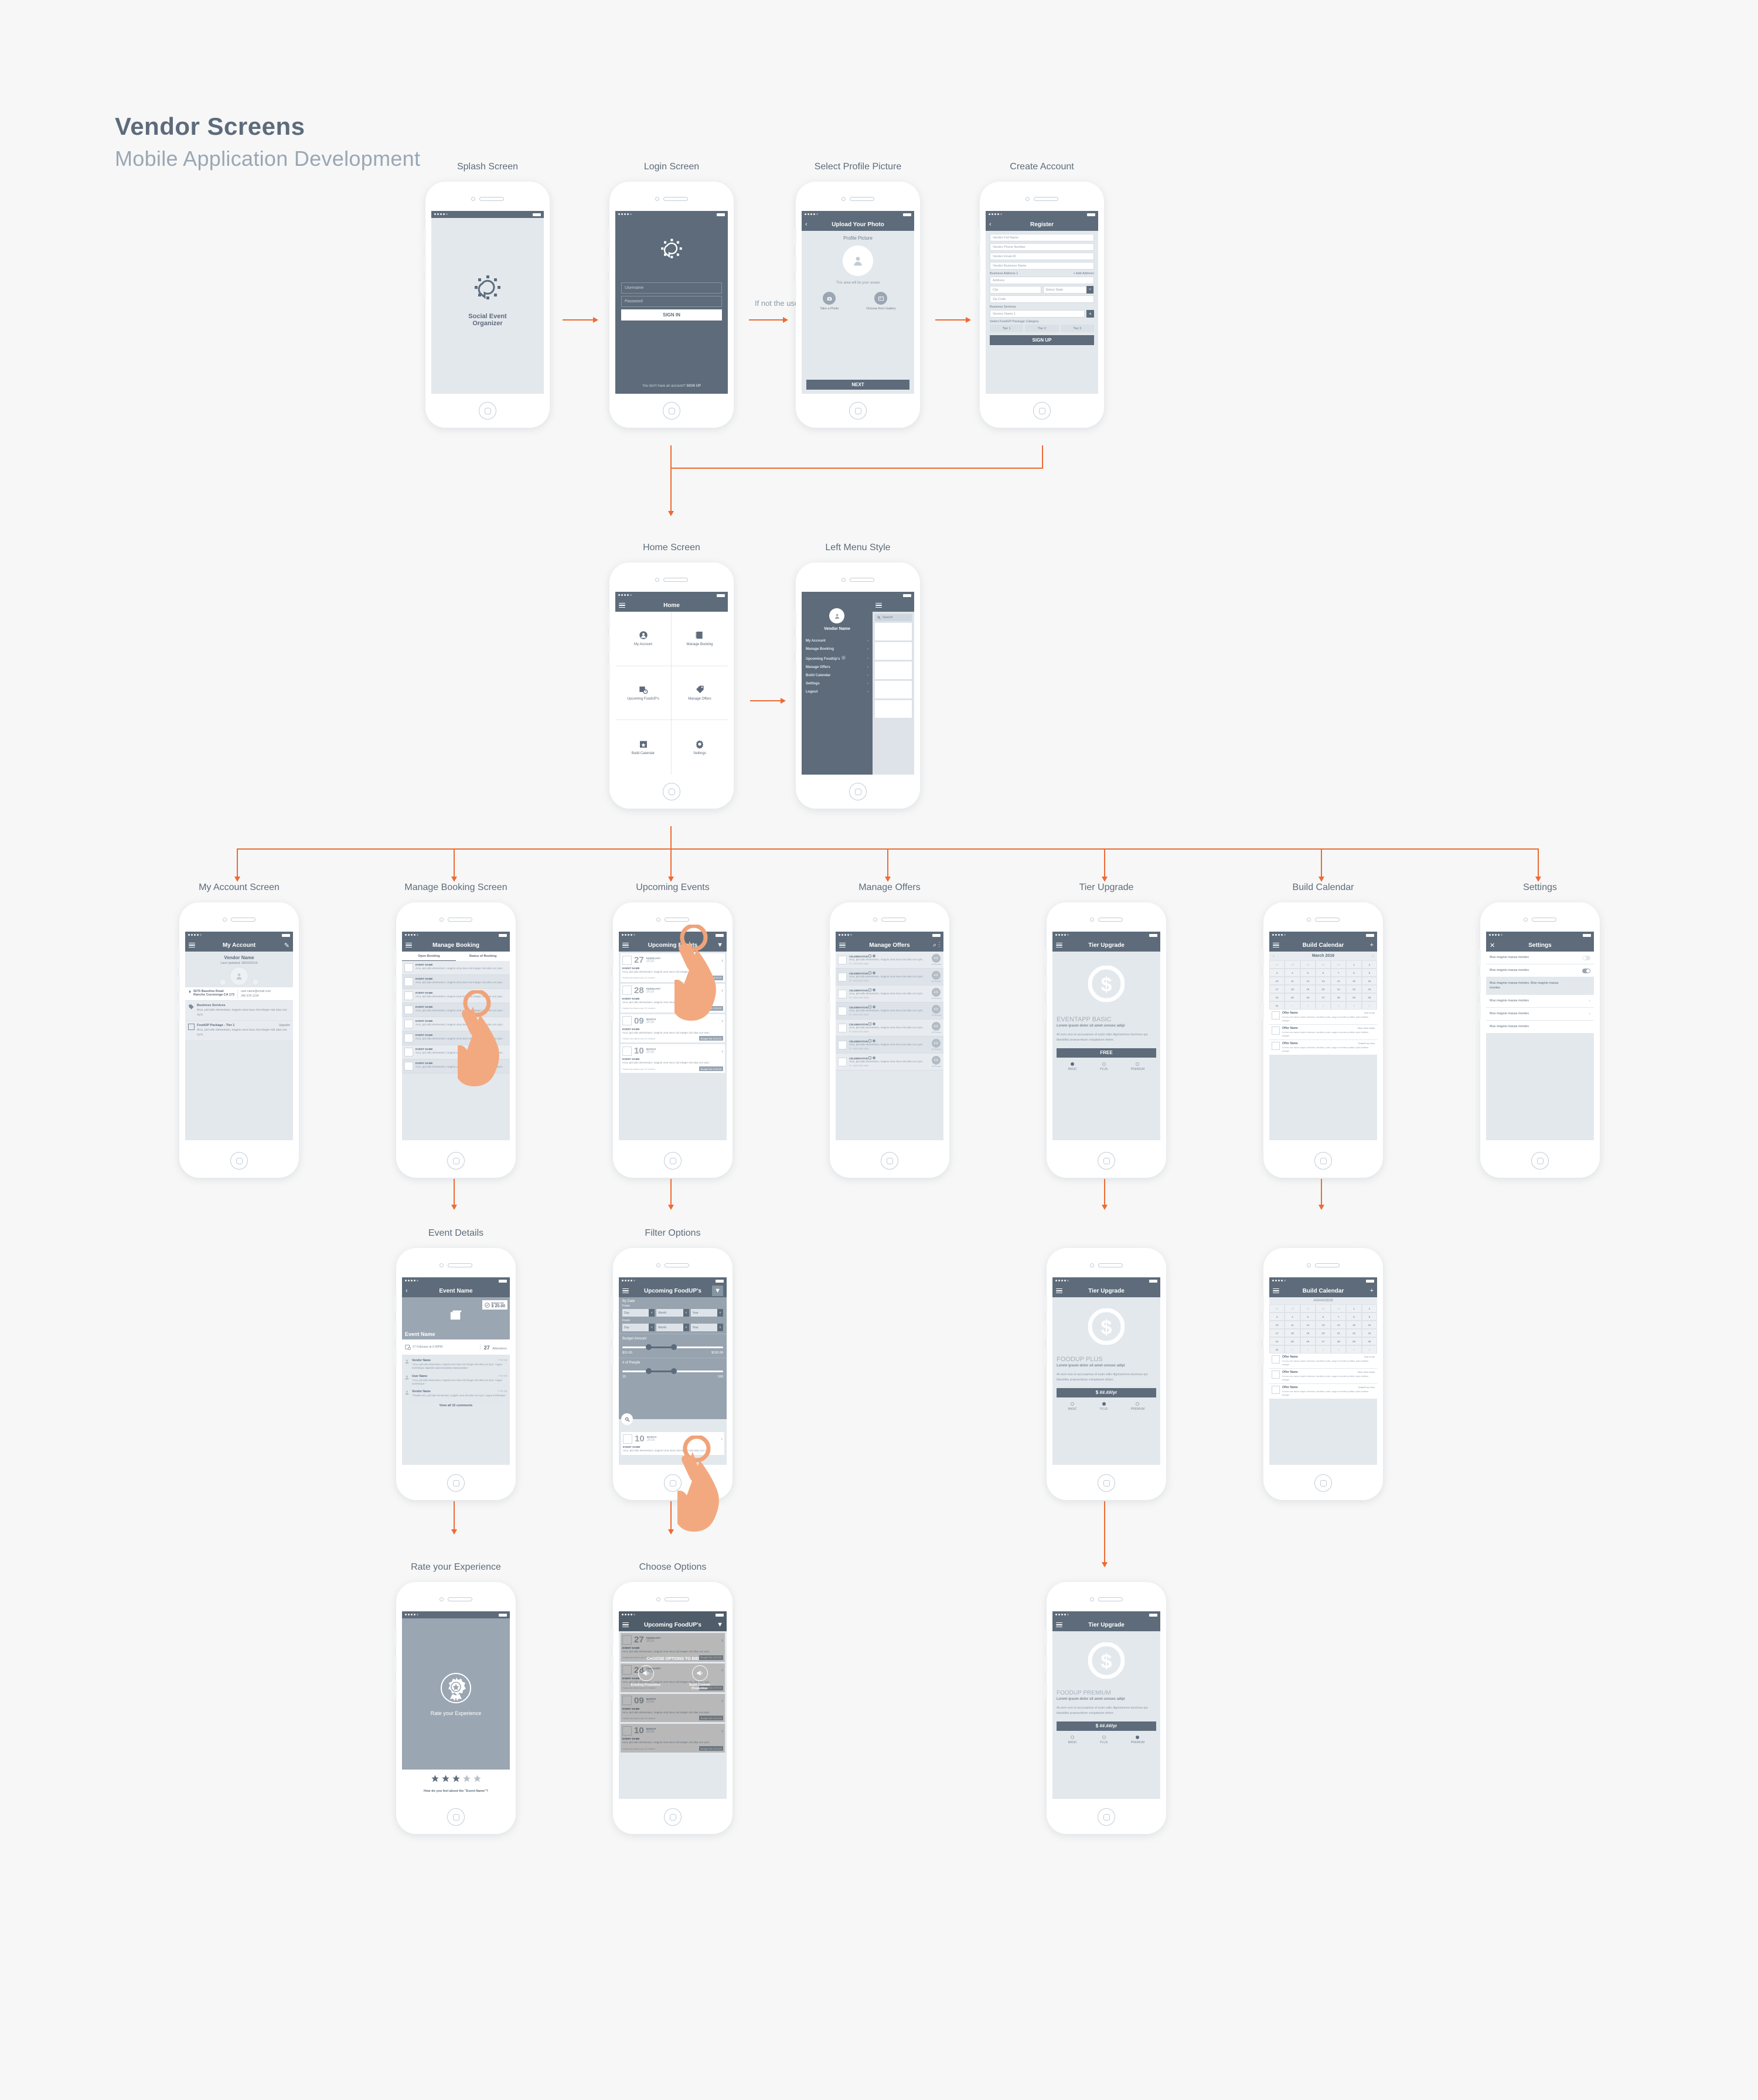 The width and height of the screenshot is (1758, 2100). Describe the element at coordinates (643, 639) in the screenshot. I see `home-tile-my-account: My Account` at that location.